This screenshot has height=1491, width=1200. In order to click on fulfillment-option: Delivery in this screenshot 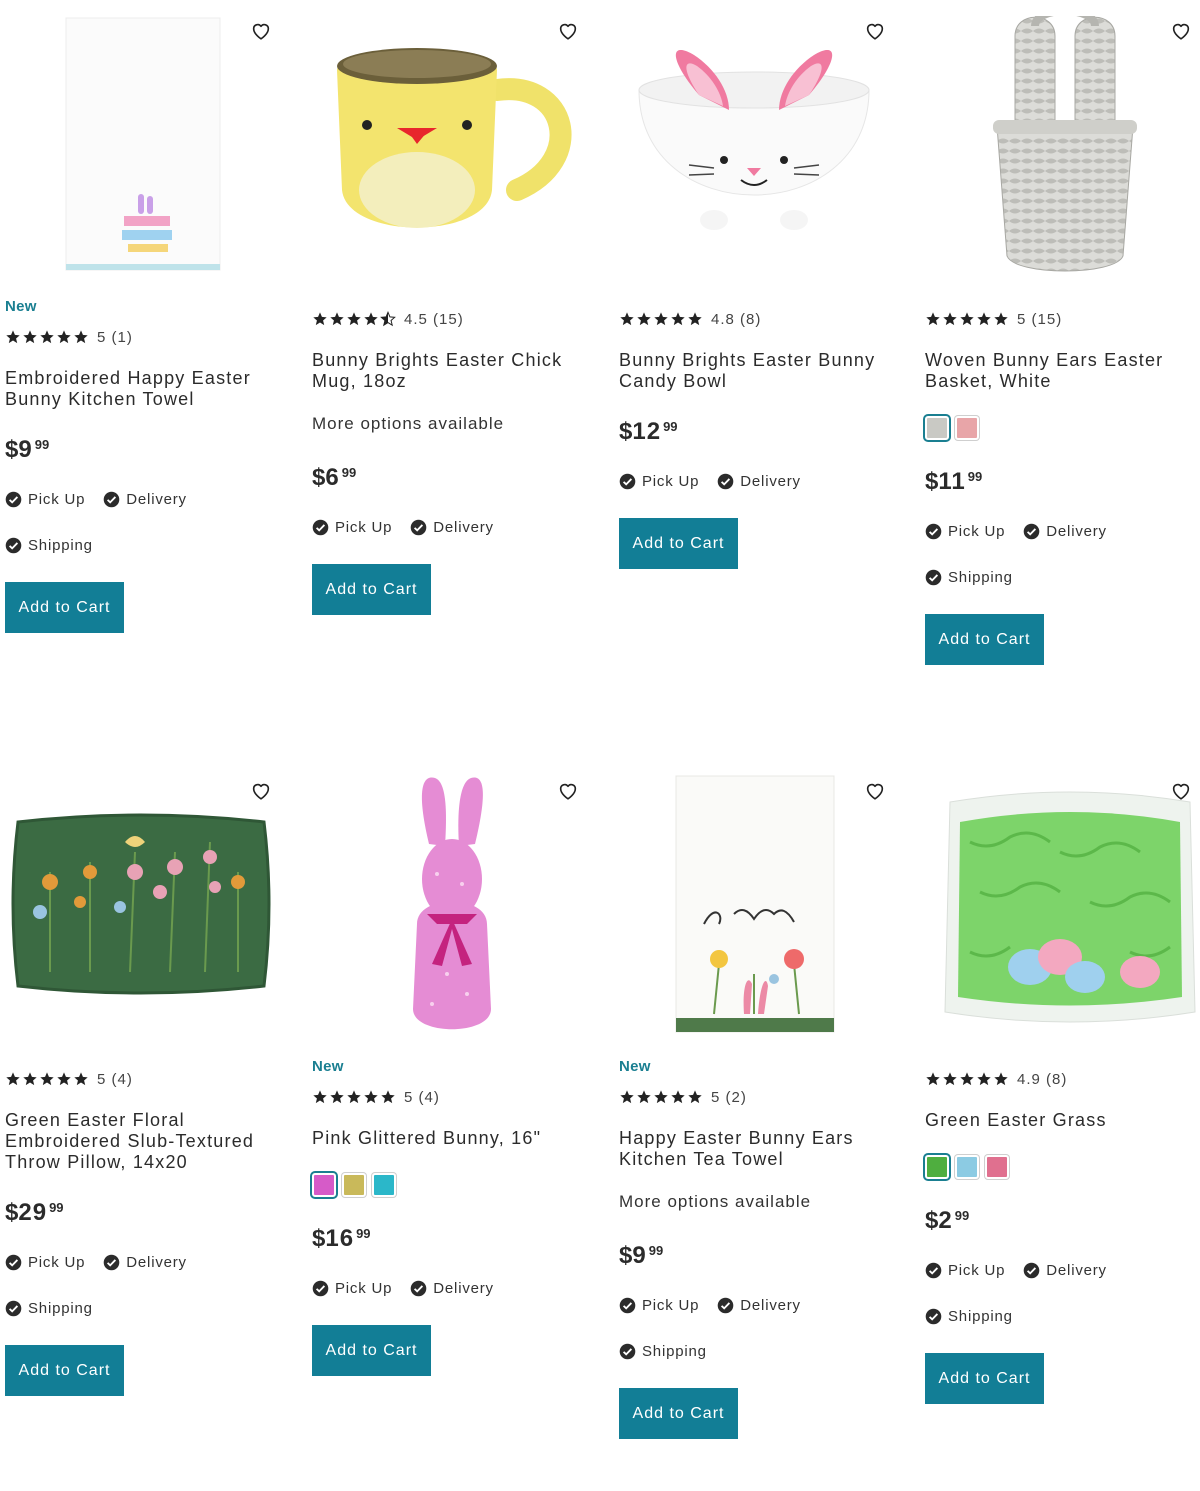, I will do `click(759, 1305)`.